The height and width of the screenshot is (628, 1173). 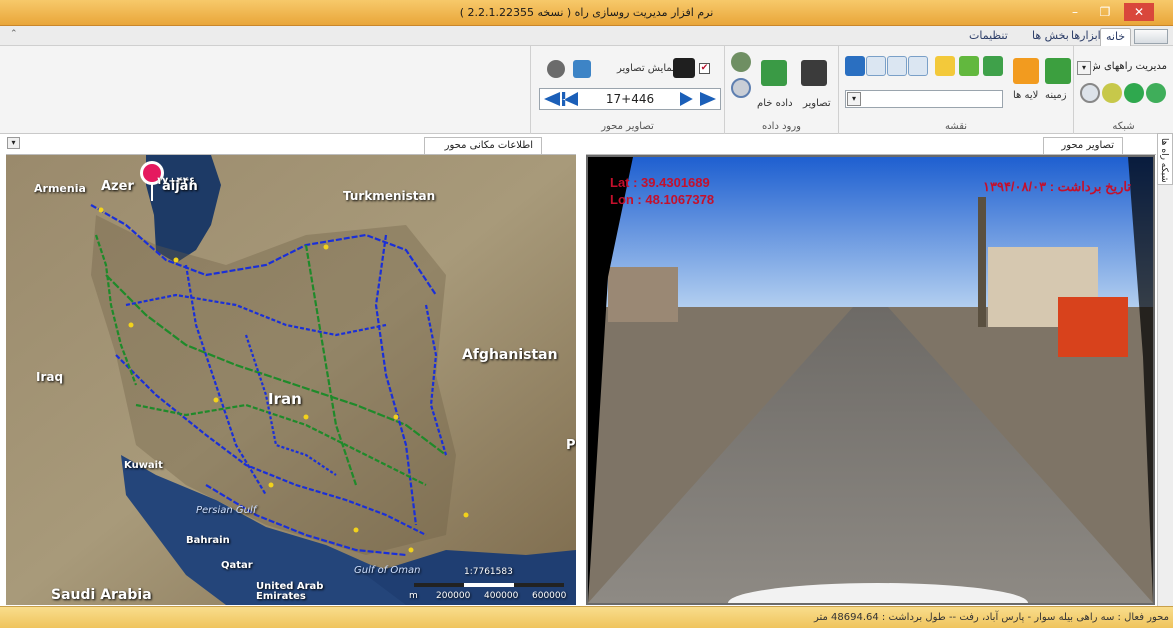 What do you see at coordinates (775, 103) in the screenshot?
I see `raw-data-label: داده خام` at bounding box center [775, 103].